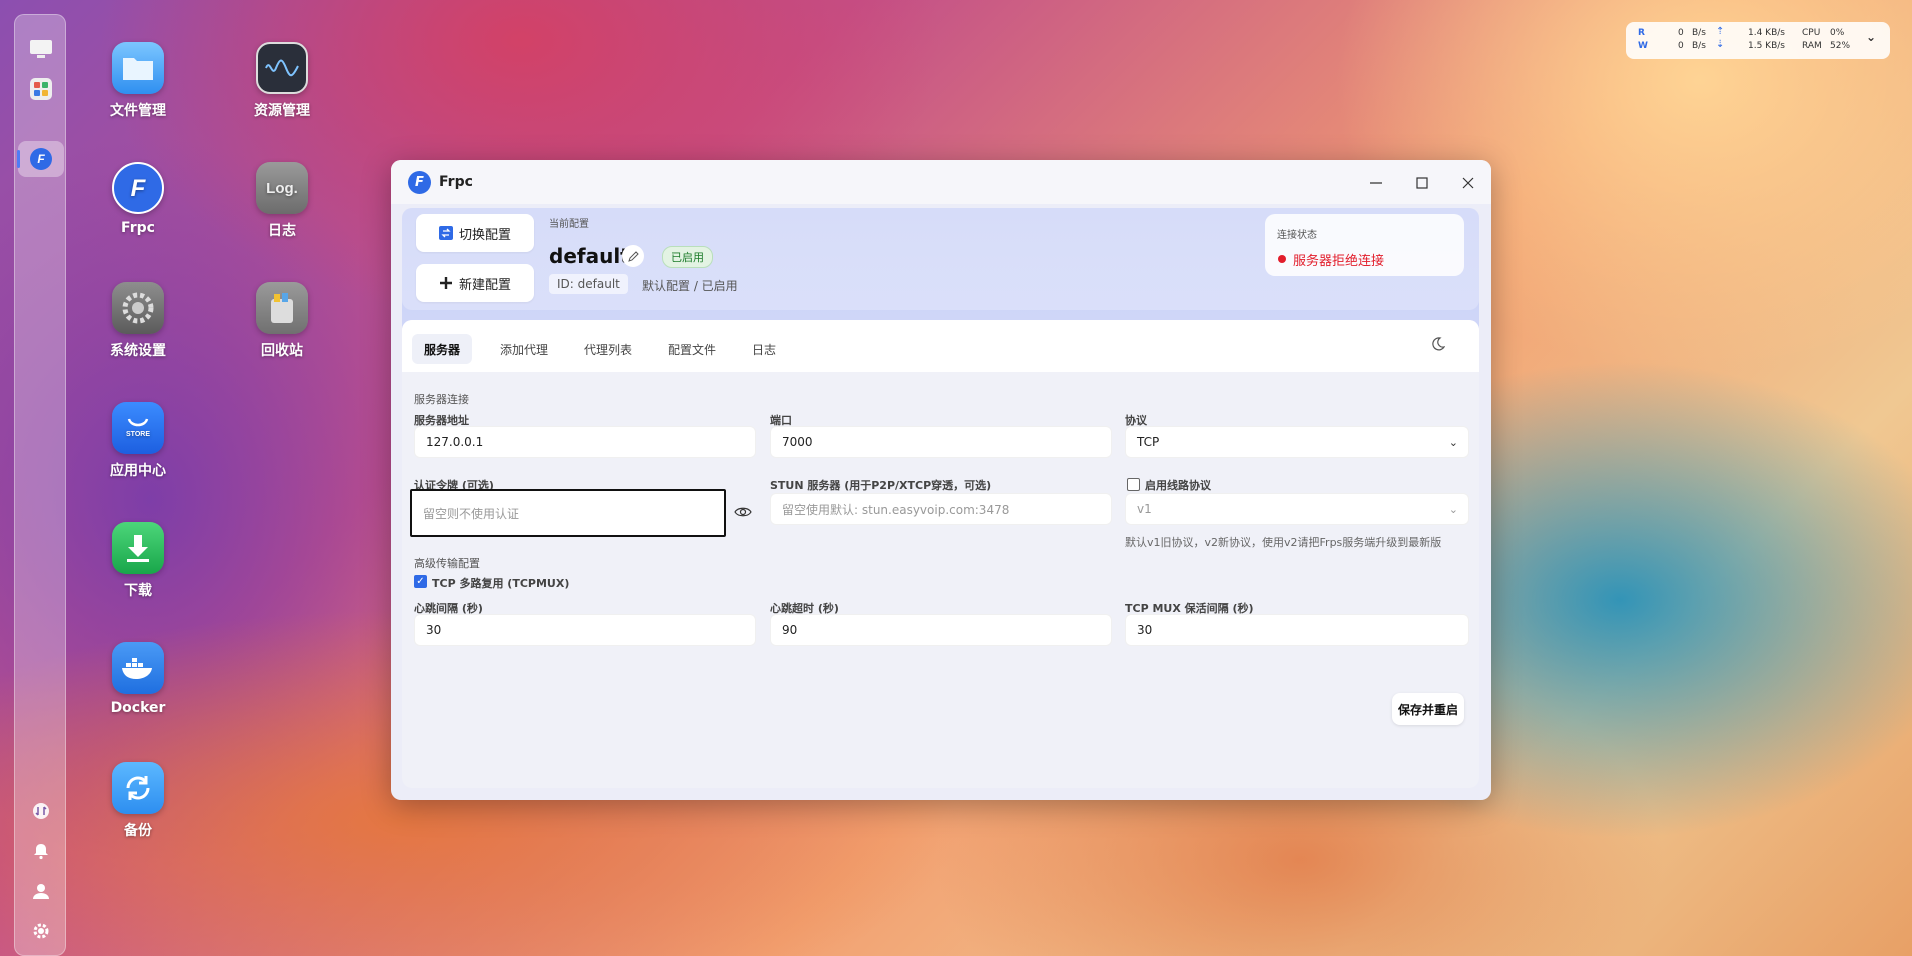 This screenshot has width=1912, height=956. What do you see at coordinates (138, 788) in the screenshot?
I see `backup-icon` at bounding box center [138, 788].